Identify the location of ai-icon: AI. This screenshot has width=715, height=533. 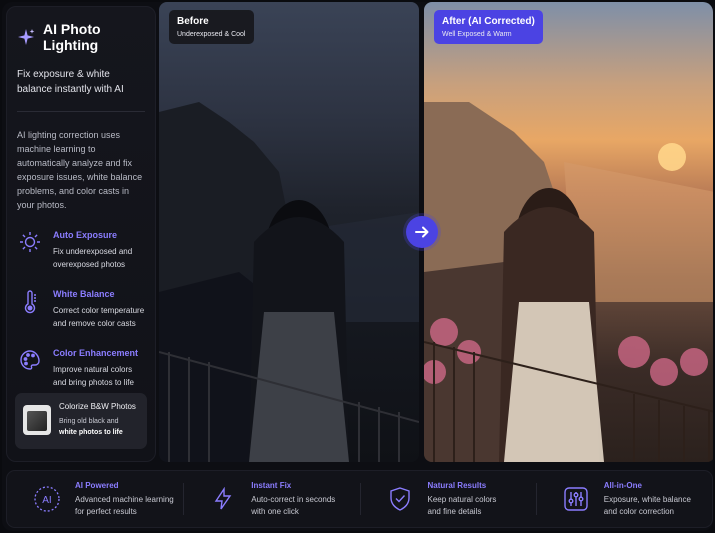
(47, 499).